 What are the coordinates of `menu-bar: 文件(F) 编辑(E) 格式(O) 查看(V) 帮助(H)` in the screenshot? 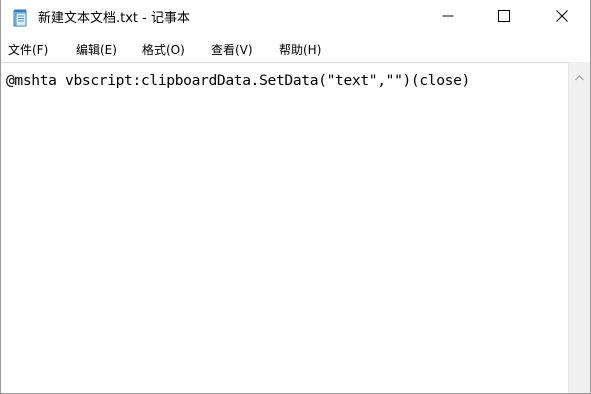 It's located at (295, 49).